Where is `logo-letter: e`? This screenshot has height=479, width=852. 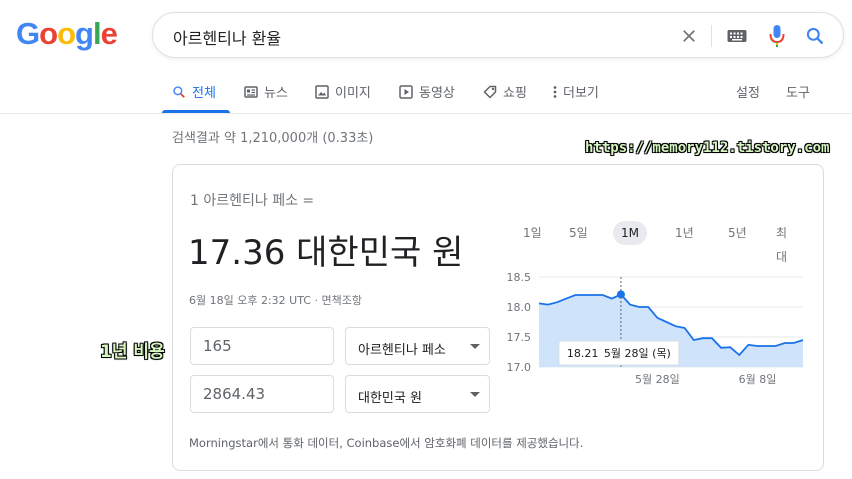
logo-letter: e is located at coordinates (109, 33).